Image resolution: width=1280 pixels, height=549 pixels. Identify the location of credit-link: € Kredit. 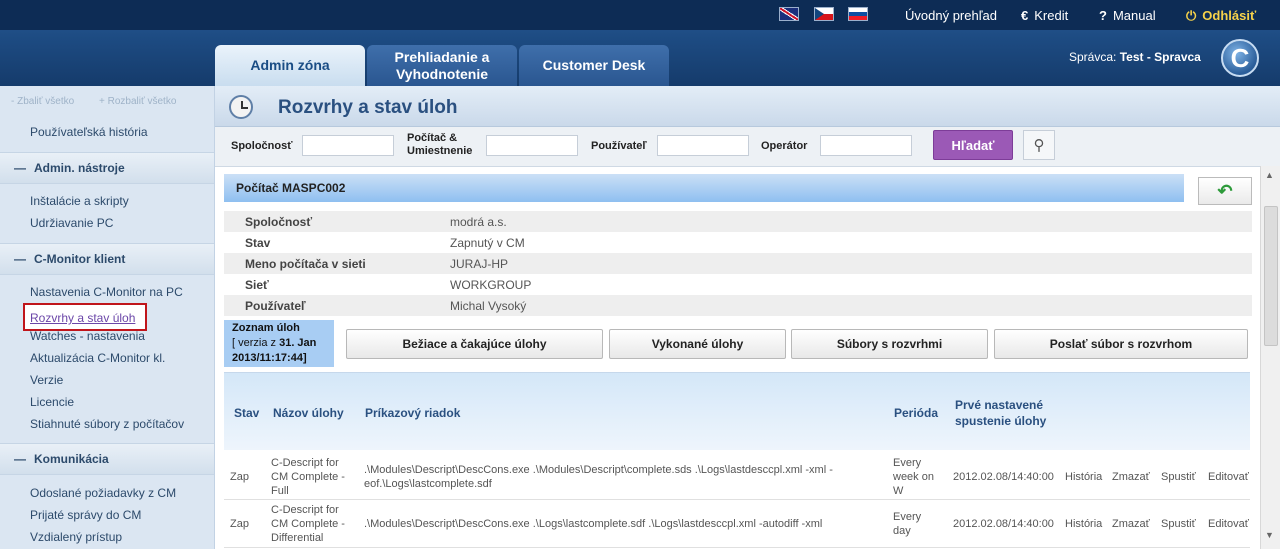
(1044, 15).